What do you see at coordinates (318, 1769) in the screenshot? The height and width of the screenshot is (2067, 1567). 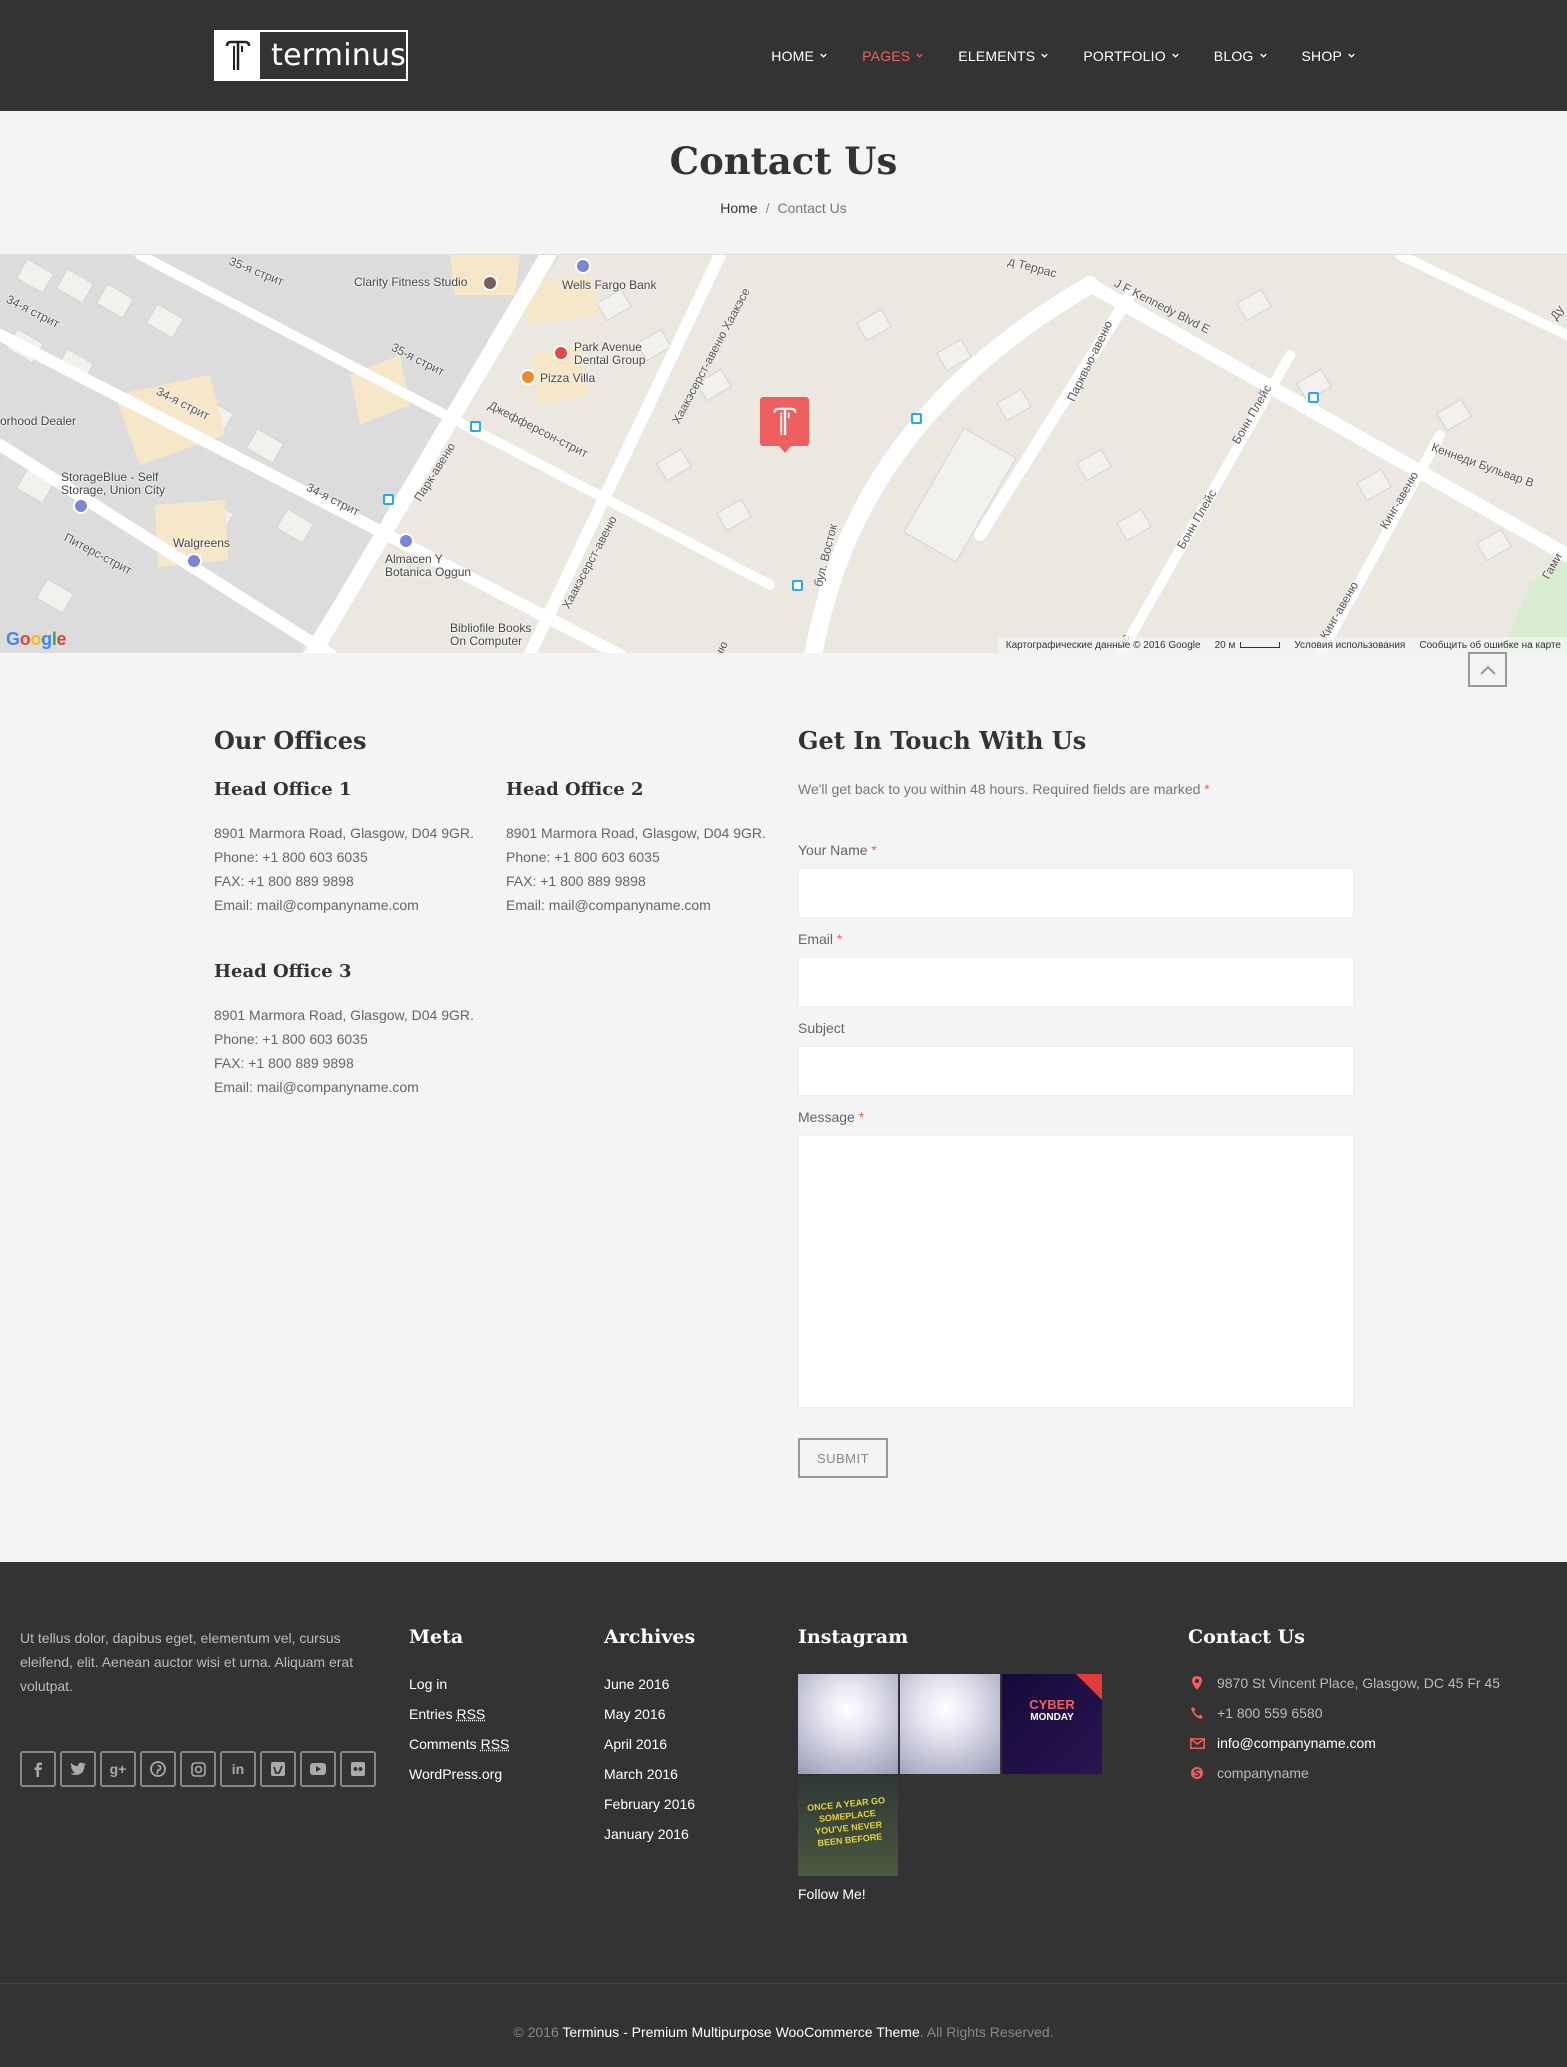 I see `youtube-icon` at bounding box center [318, 1769].